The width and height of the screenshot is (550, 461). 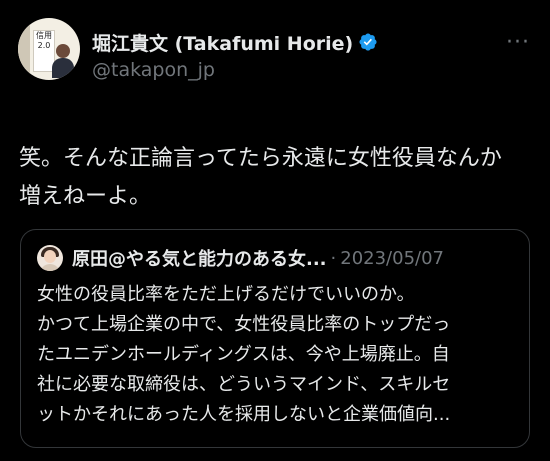 What do you see at coordinates (260, 177) in the screenshot?
I see `tweet-text: 笑。そんな正論言ってたら永遠に女性役員なんか 増えねーよ。` at bounding box center [260, 177].